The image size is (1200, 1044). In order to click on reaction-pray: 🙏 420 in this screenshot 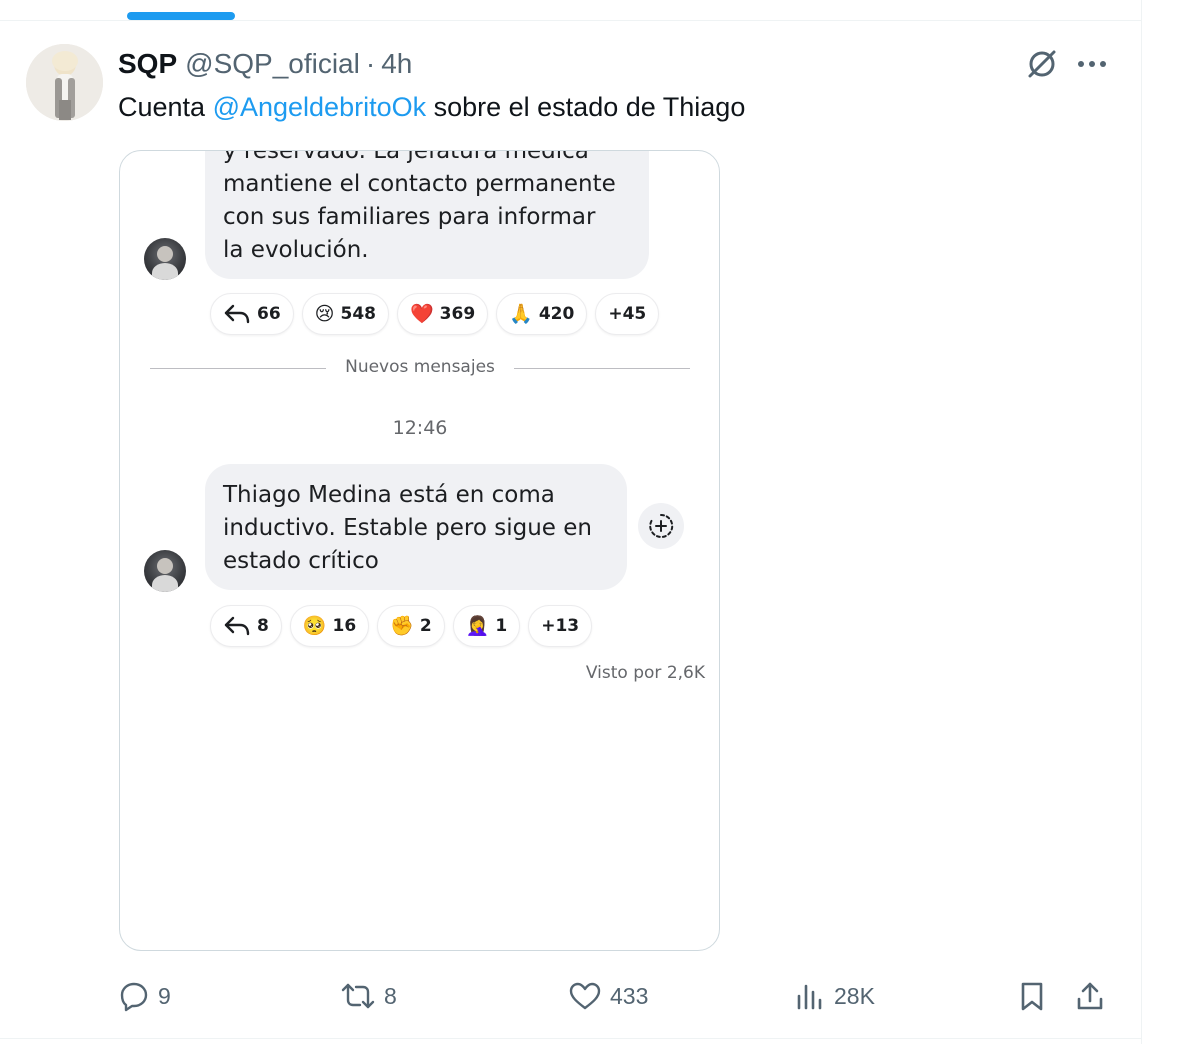, I will do `click(542, 314)`.